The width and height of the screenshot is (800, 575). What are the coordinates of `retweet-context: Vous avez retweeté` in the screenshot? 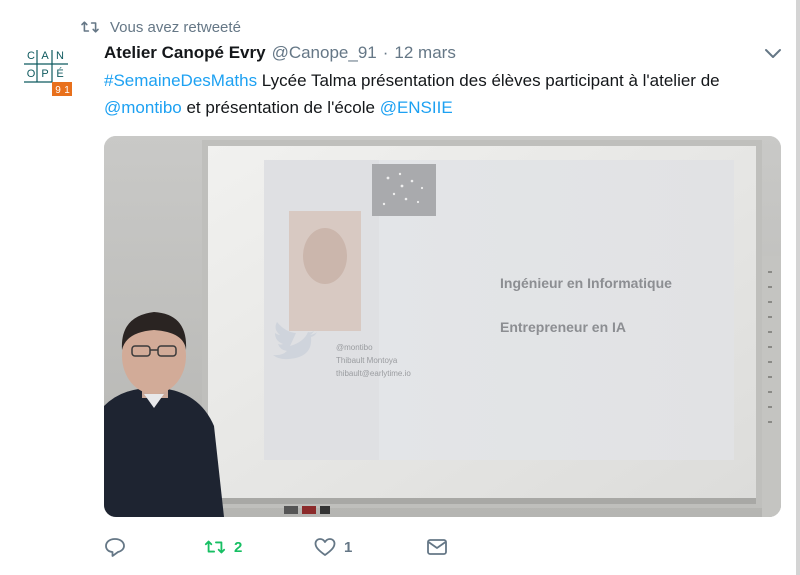 It's located at (160, 27).